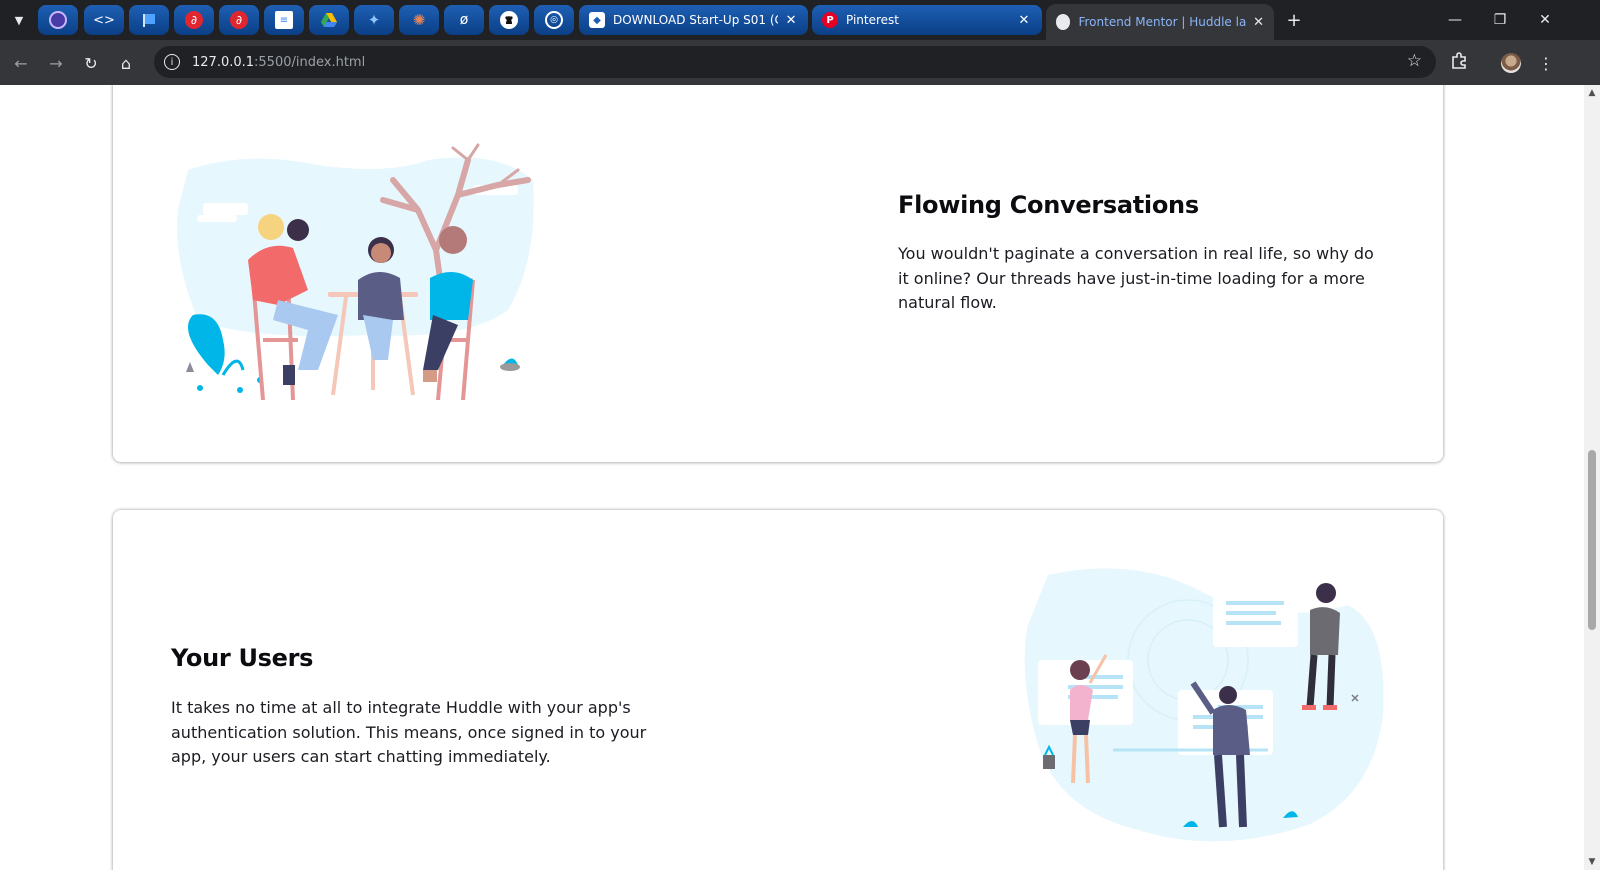  I want to click on asterisk-burst-icon: ✺, so click(419, 20).